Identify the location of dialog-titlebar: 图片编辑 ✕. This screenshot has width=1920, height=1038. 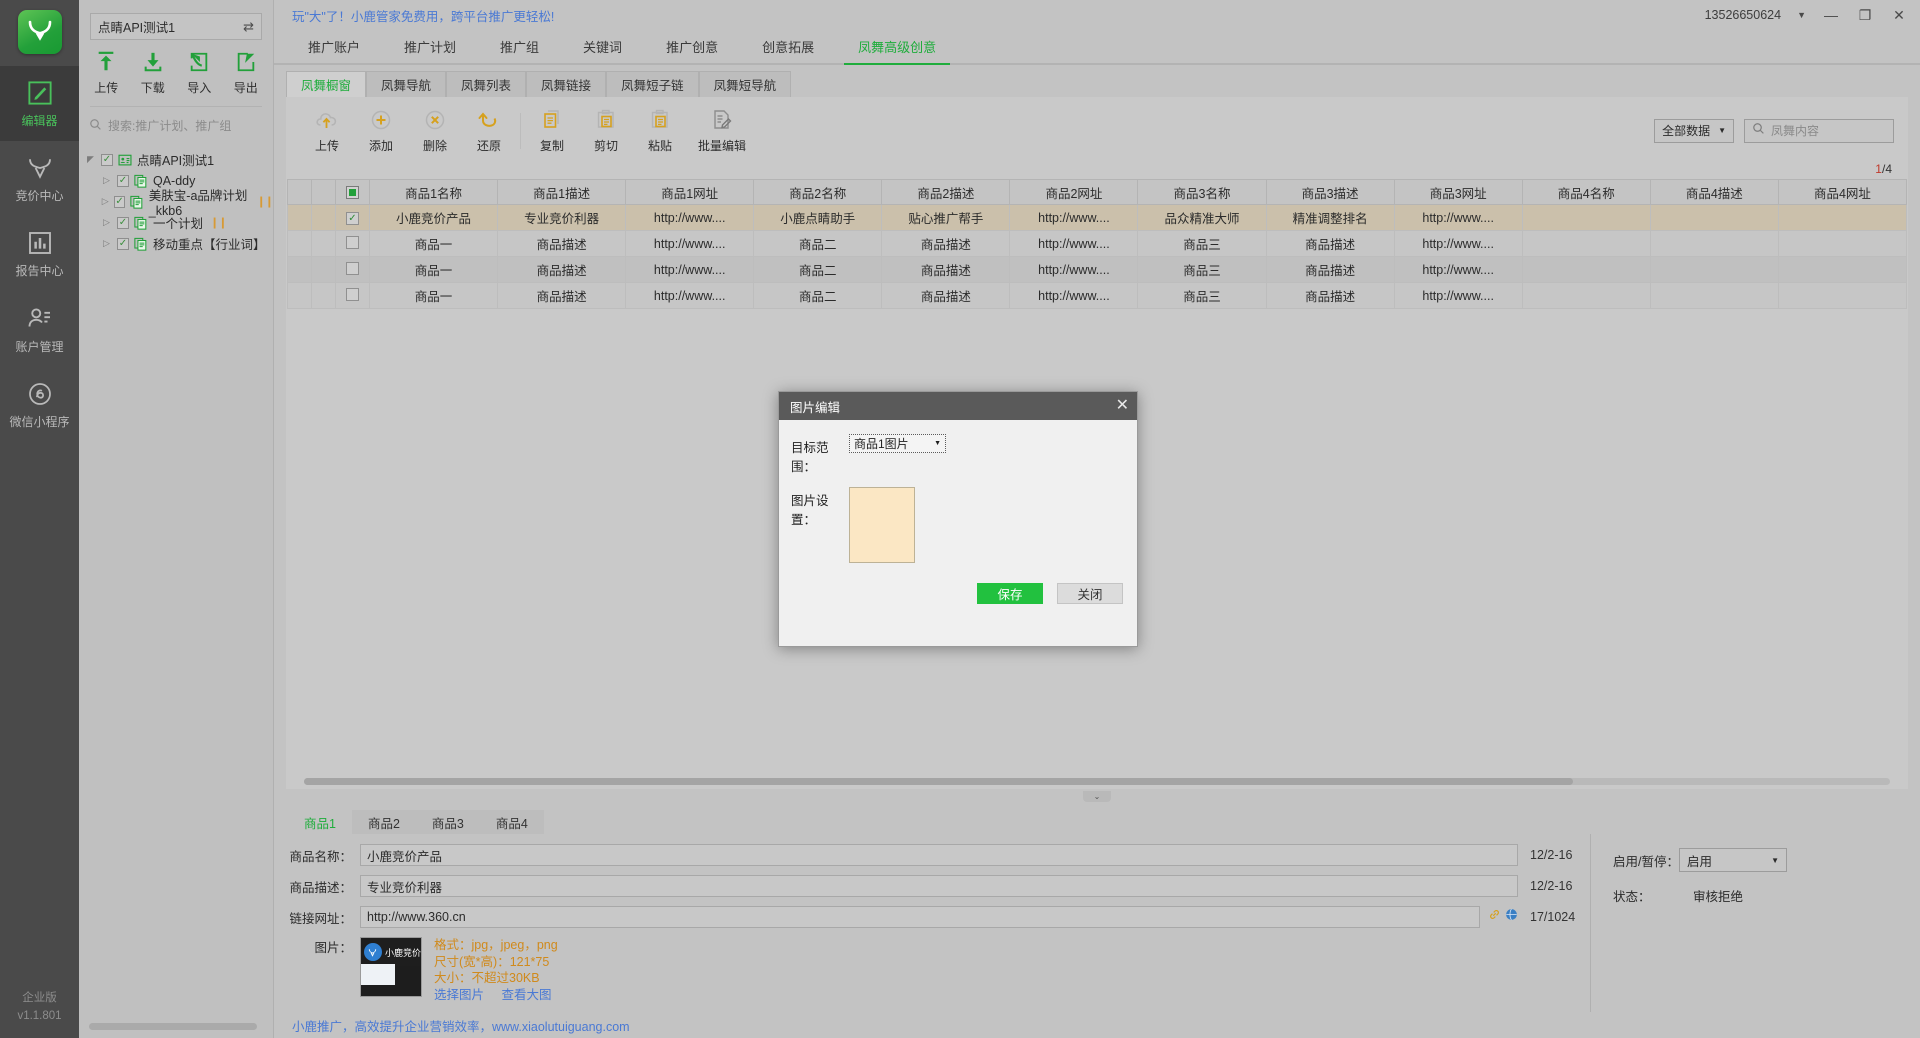
(958, 406).